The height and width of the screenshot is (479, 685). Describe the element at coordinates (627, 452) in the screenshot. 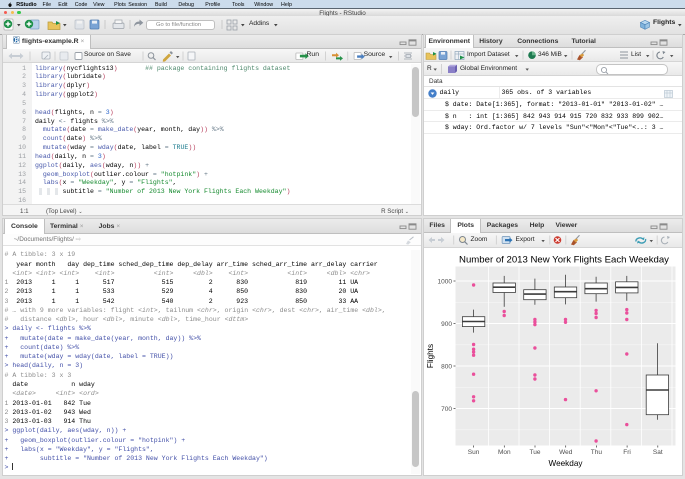

I see `svg-text: Fri` at that location.